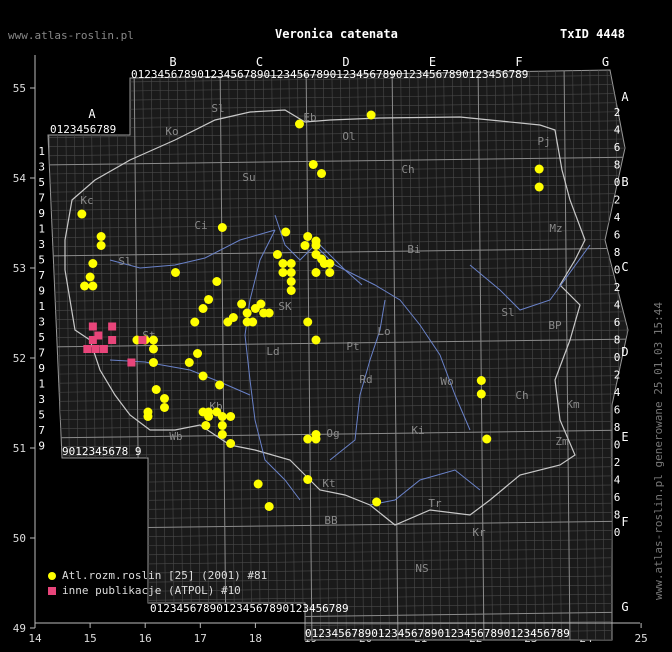  Describe the element at coordinates (52, 590) in the screenshot. I see `pink-square-icon` at that location.